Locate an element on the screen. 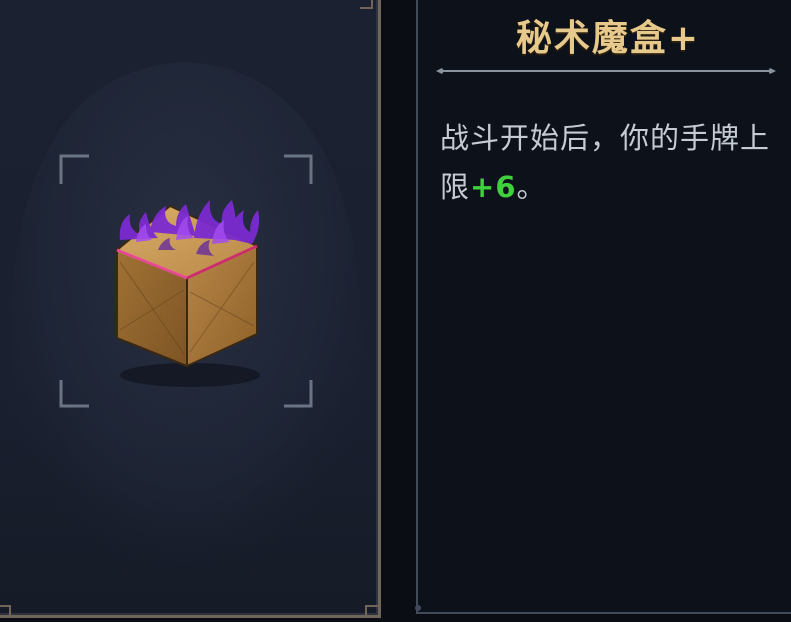 The width and height of the screenshot is (791, 622). frame-corner-bottom-left-ornament is located at coordinates (5, 610).